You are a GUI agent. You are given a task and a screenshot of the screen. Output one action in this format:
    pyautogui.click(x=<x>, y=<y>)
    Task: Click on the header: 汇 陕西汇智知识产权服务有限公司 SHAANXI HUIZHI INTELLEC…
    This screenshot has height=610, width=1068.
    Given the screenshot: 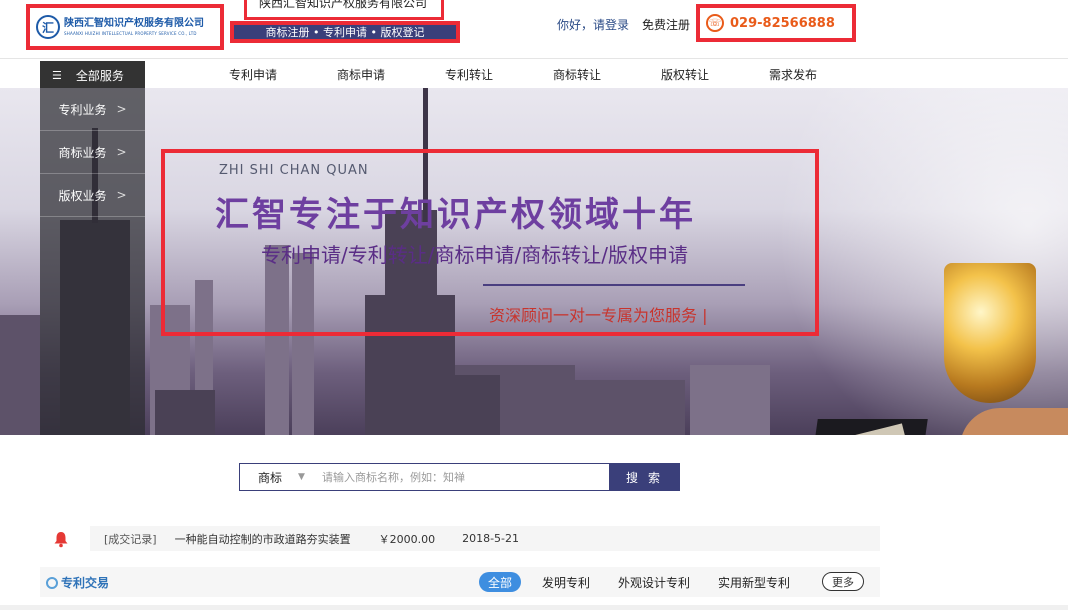 What is the action you would take?
    pyautogui.click(x=534, y=28)
    